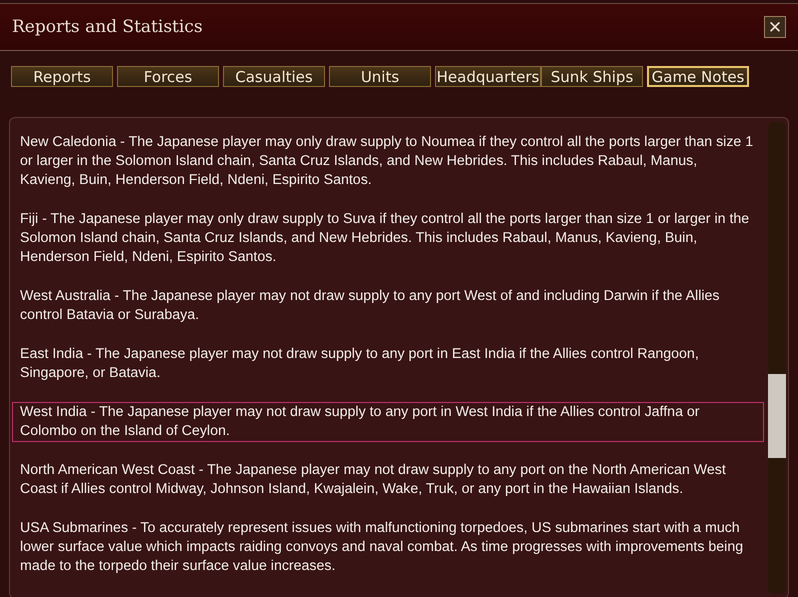 This screenshot has width=798, height=597. I want to click on tab: Forces, so click(168, 76).